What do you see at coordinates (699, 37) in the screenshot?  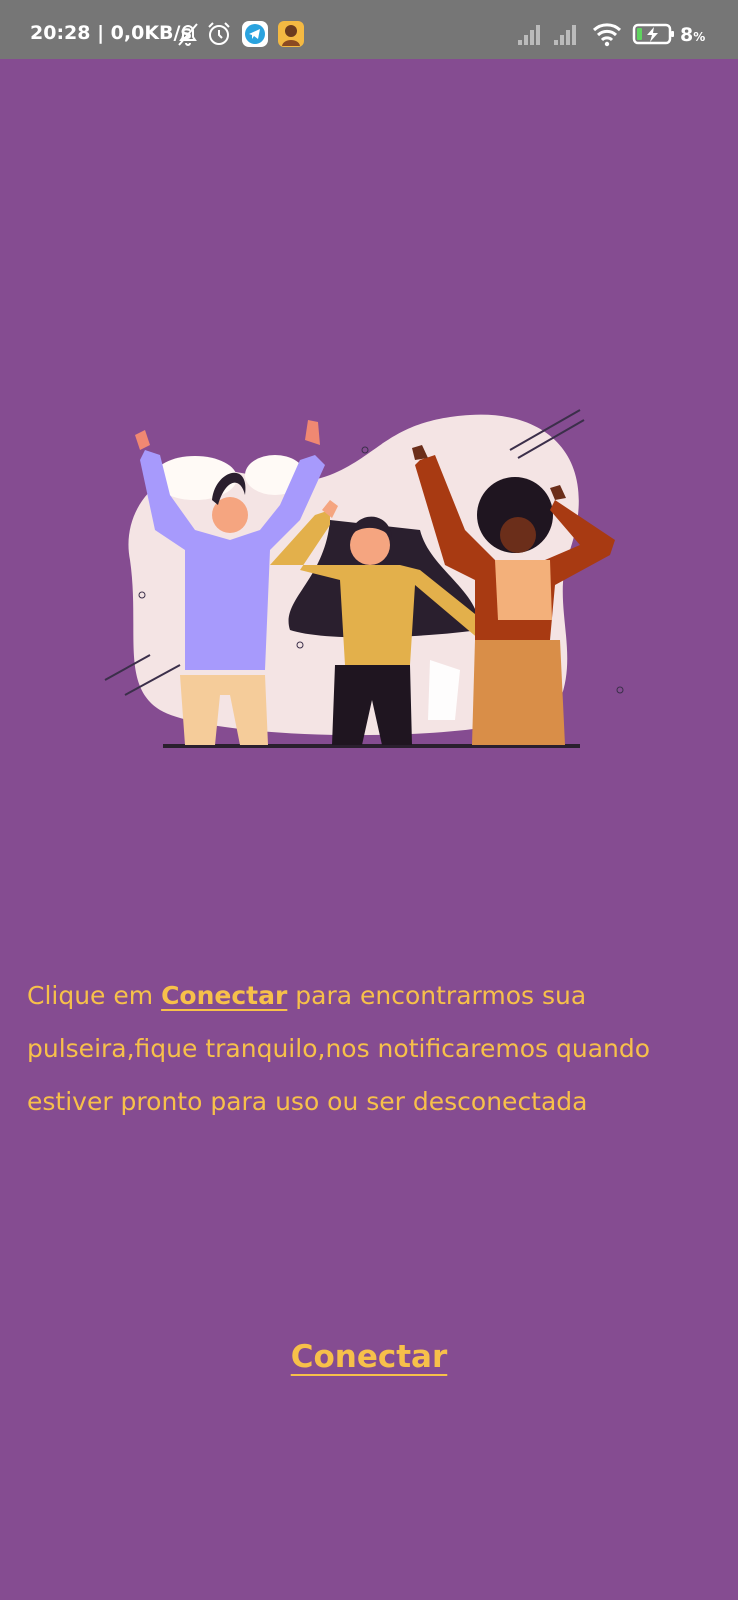 I see `battery-unit: %` at bounding box center [699, 37].